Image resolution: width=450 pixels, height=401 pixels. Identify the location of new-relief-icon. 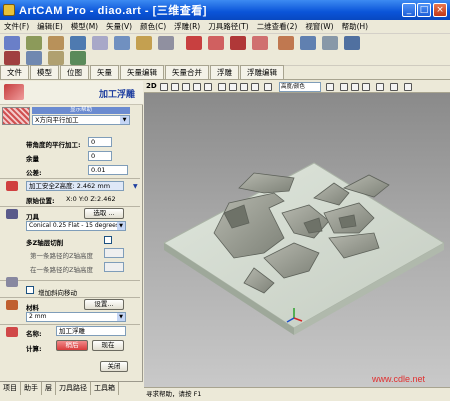
(12, 43).